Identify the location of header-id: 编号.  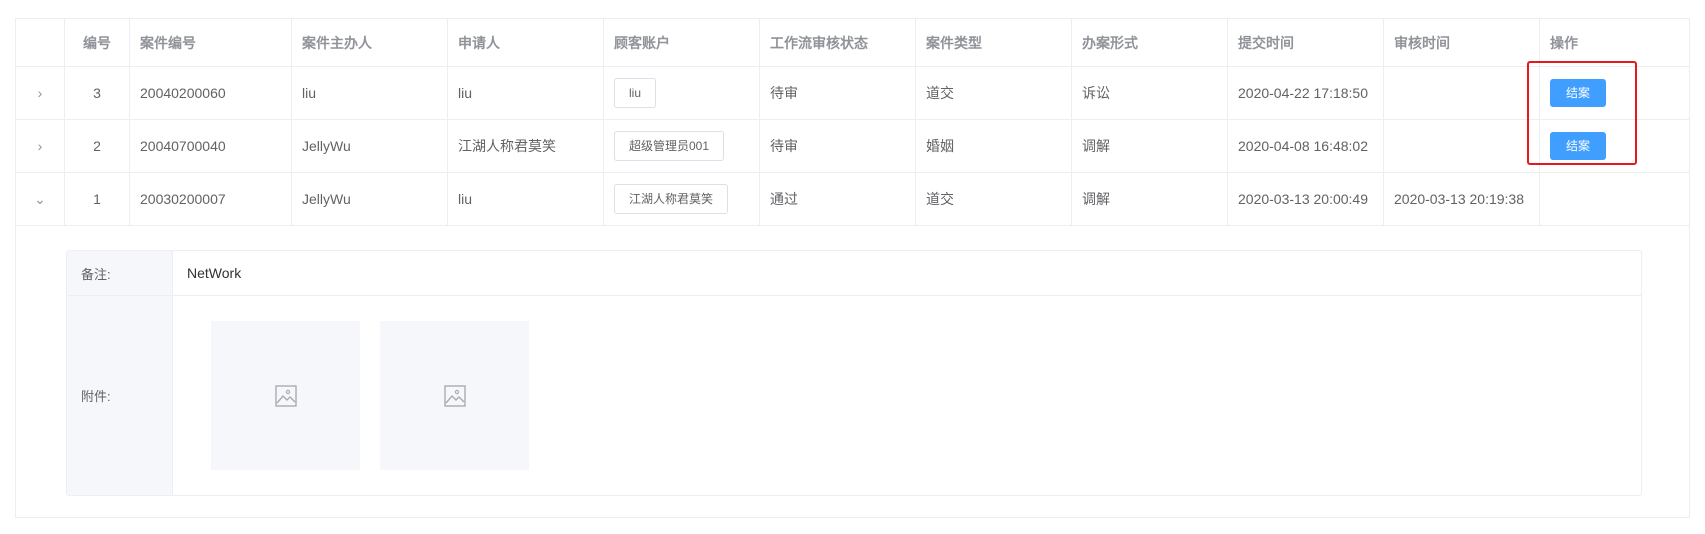
(97, 42).